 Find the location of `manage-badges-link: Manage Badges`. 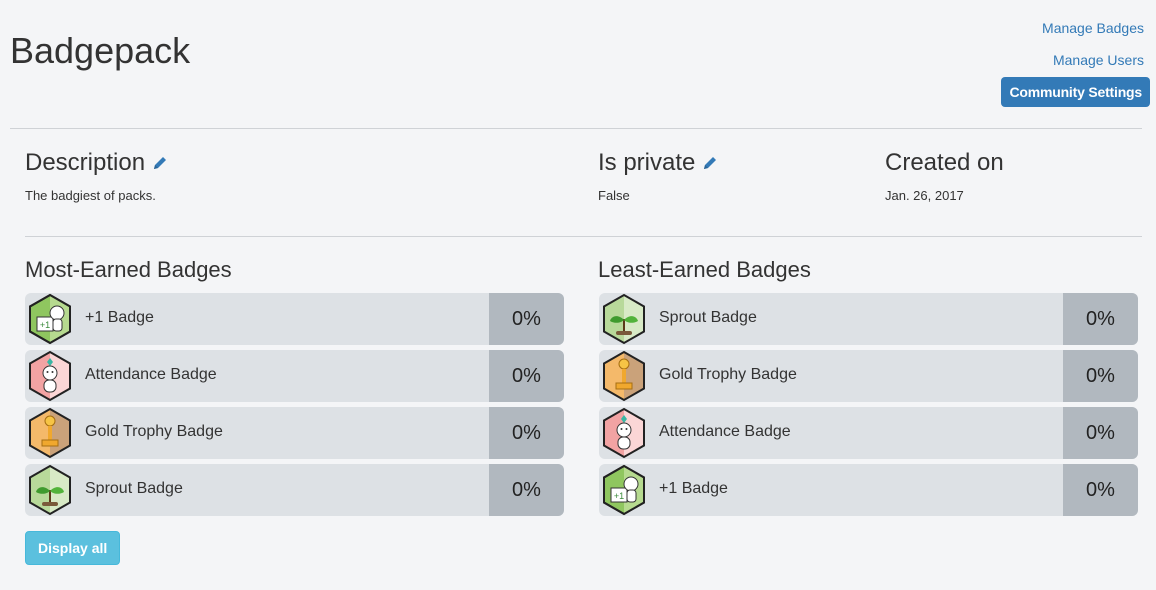

manage-badges-link: Manage Badges is located at coordinates (1093, 28).